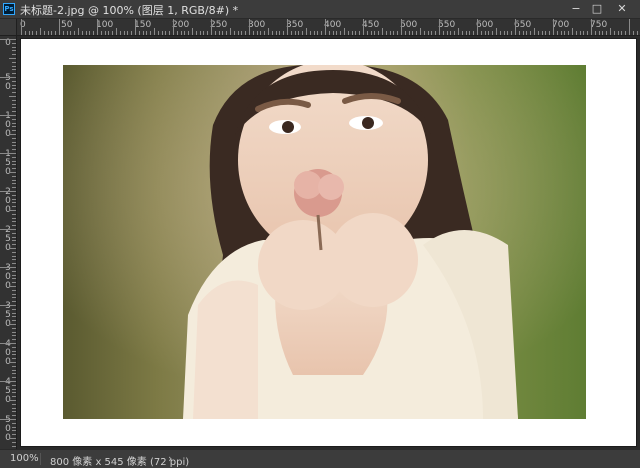 Image resolution: width=640 pixels, height=468 pixels. What do you see at coordinates (129, 10) in the screenshot?
I see `document-title: 未标题-2.jpg @ 100% (图层 1, RGB/8#) *` at bounding box center [129, 10].